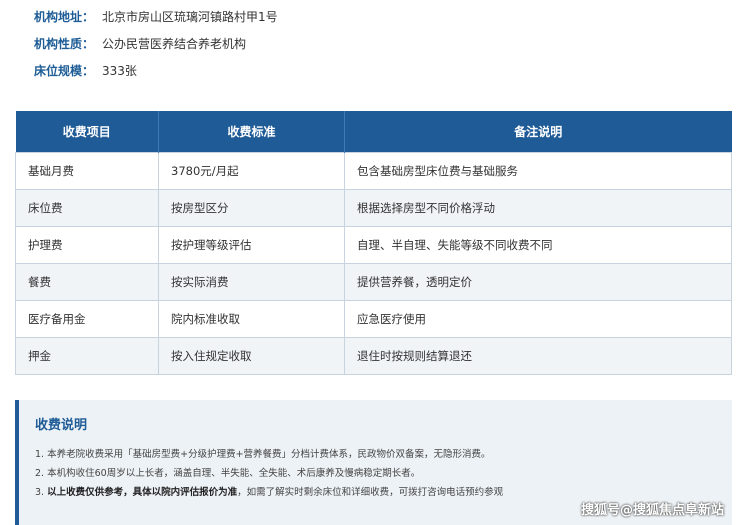 The height and width of the screenshot is (525, 740). Describe the element at coordinates (251, 171) in the screenshot. I see `table-cell: 3780元/月起` at that location.